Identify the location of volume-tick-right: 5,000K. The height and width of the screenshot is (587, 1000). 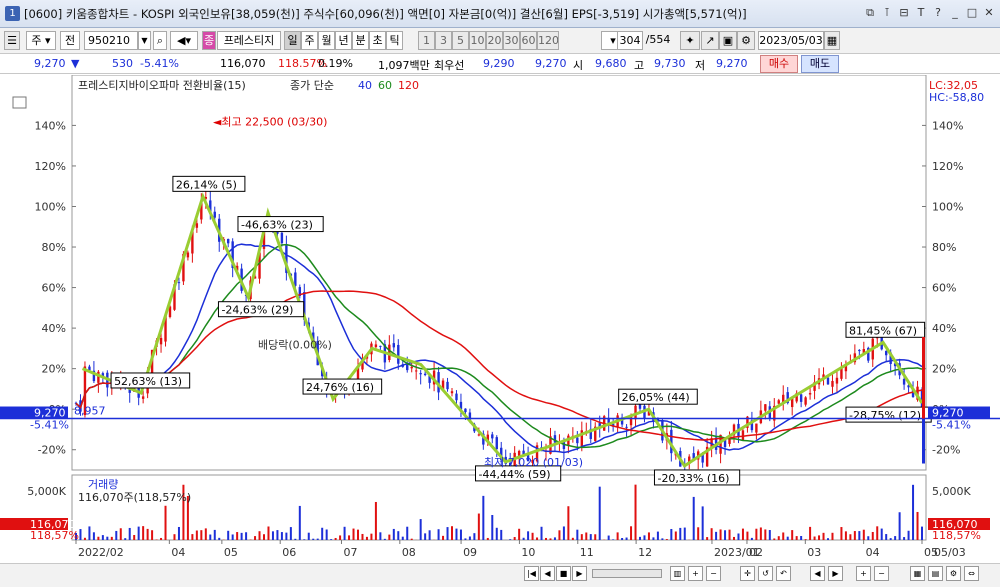
(951, 491).